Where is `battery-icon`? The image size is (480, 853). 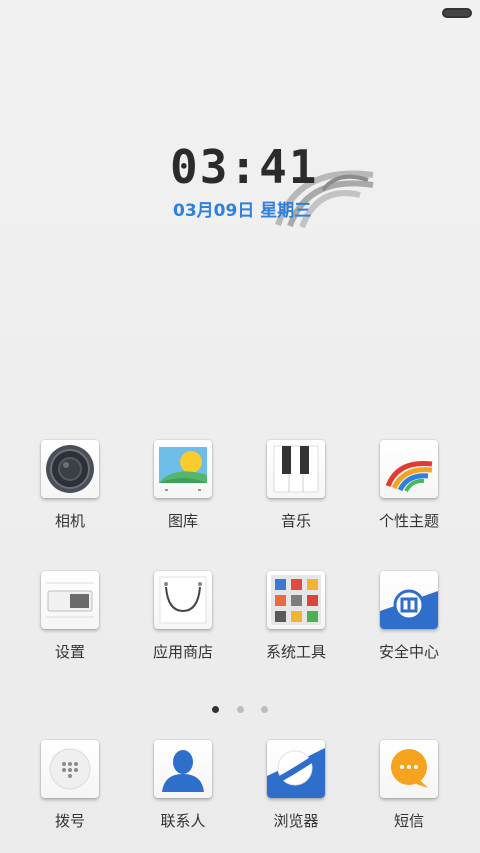 battery-icon is located at coordinates (457, 13).